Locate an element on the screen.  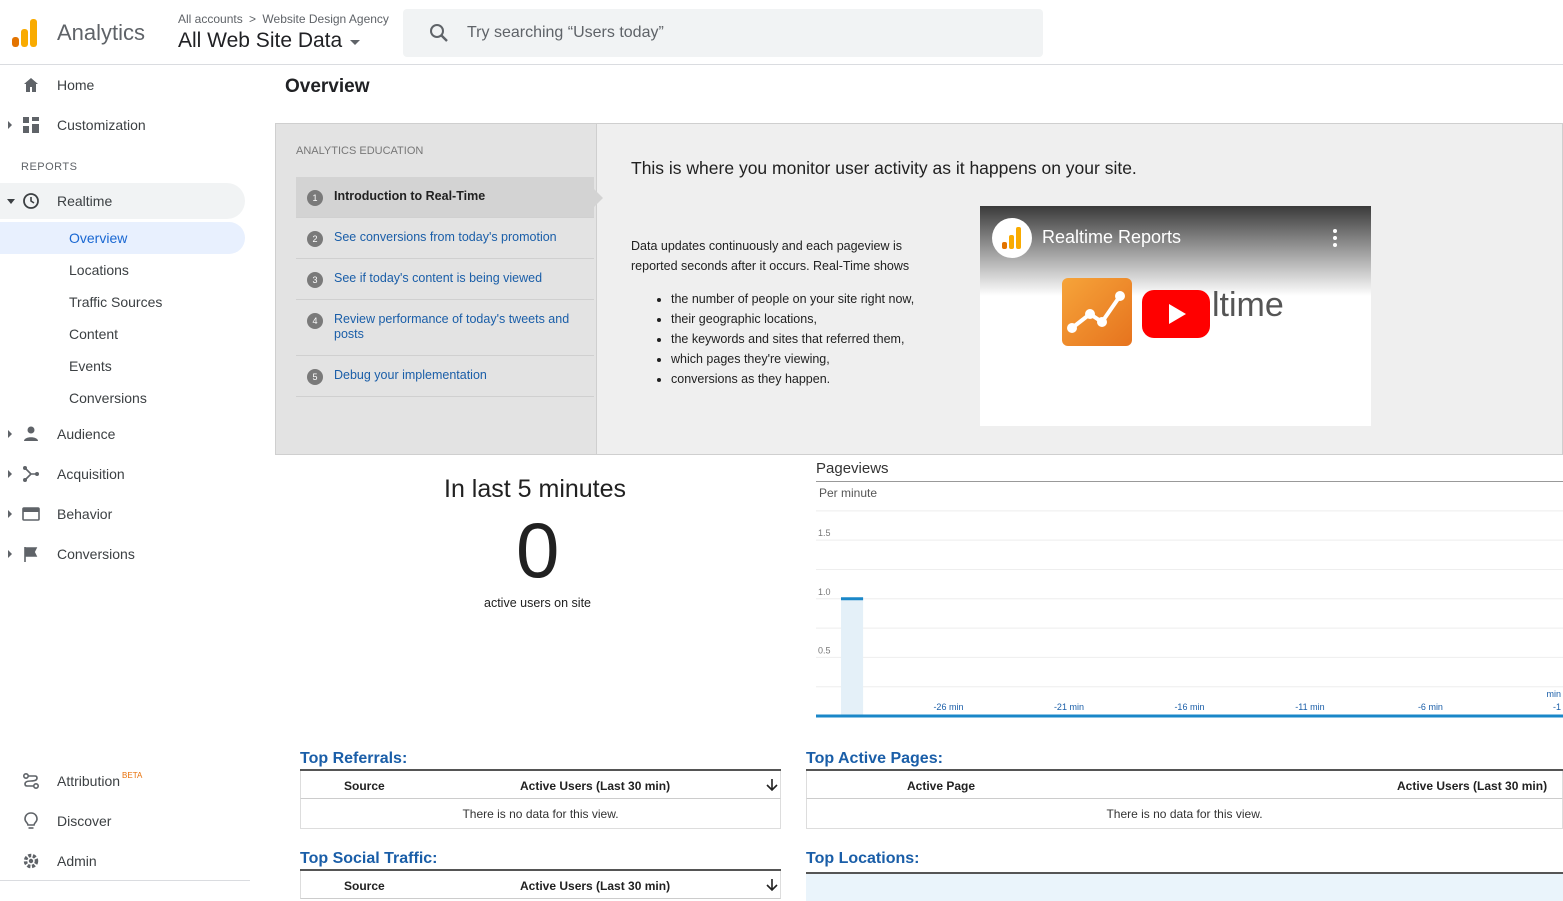
sidebar-item-customization: Customization is located at coordinates (122, 125).